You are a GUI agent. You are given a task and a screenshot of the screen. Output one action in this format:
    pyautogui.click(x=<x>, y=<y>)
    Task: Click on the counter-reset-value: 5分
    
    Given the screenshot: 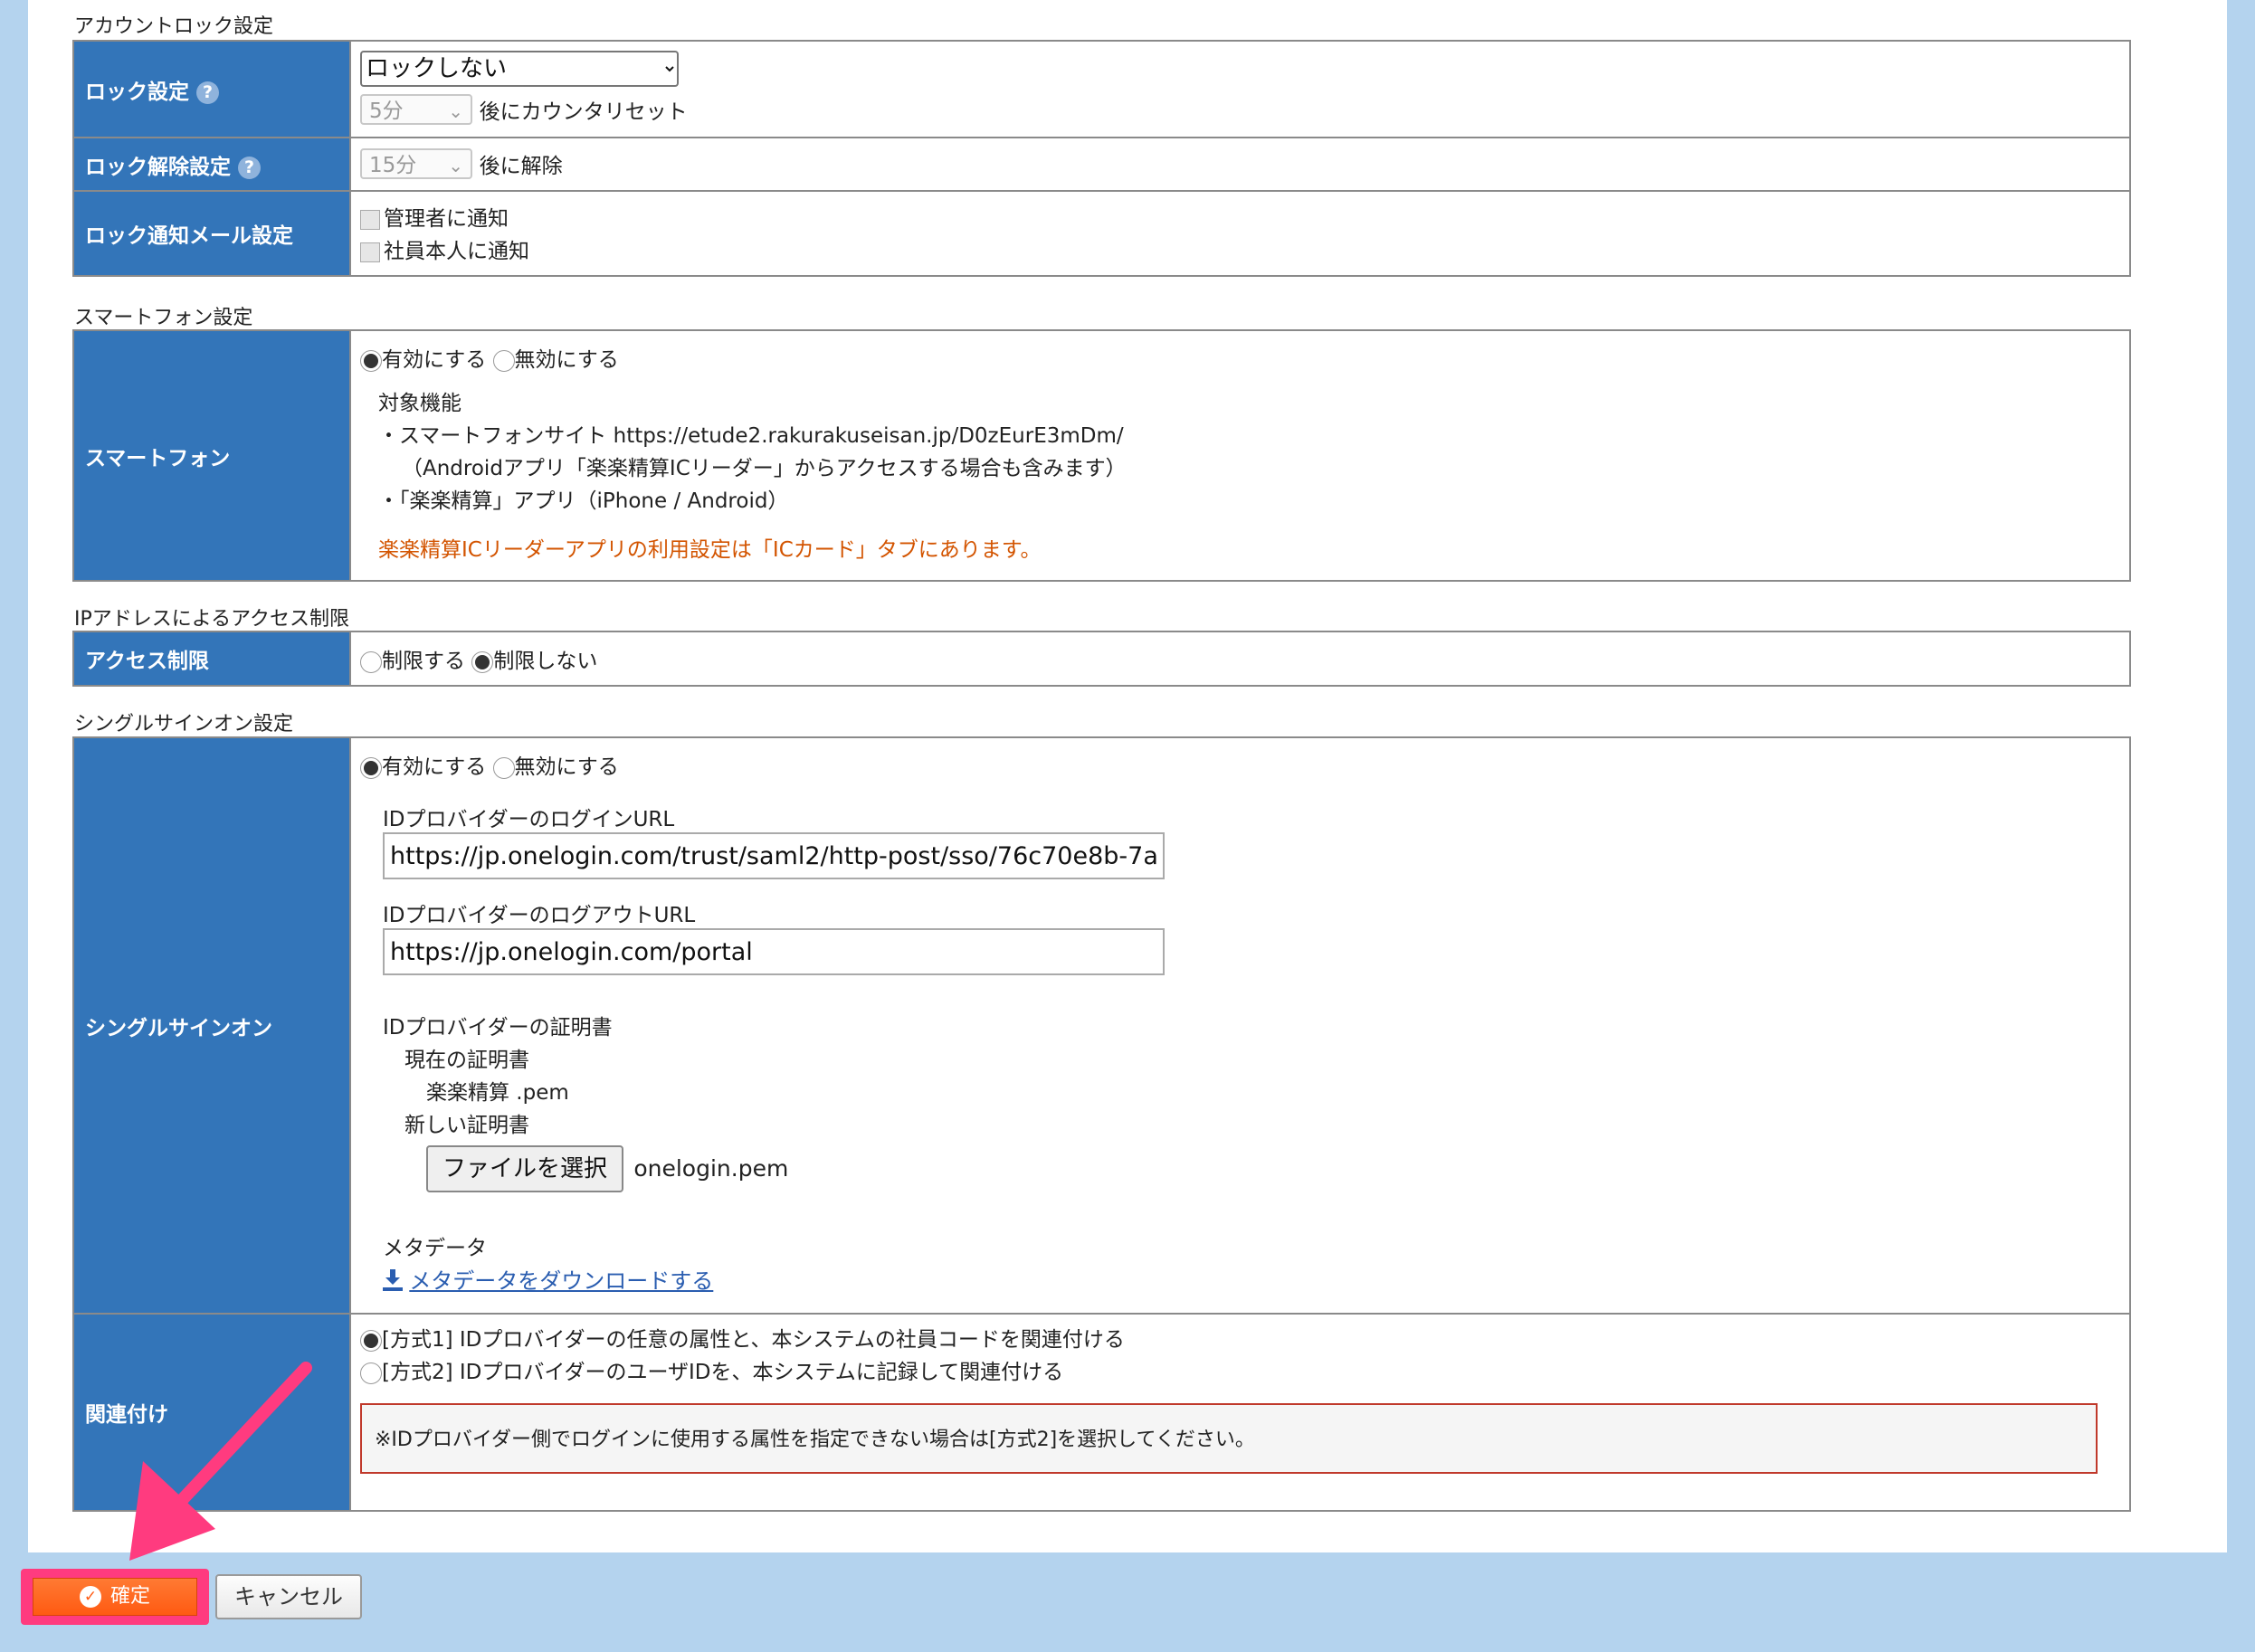 What is the action you would take?
    pyautogui.click(x=386, y=111)
    